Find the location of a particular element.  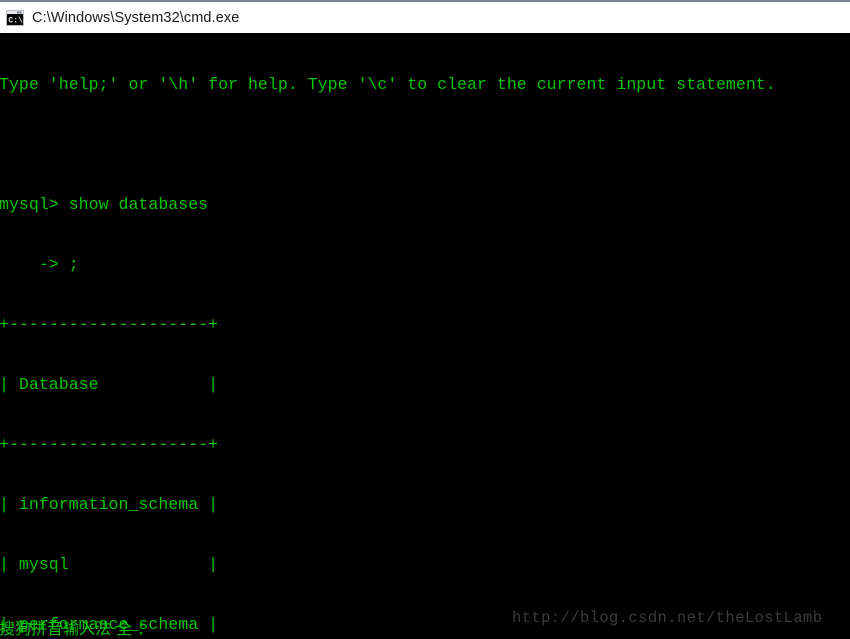

terminal-line: | information_schema | is located at coordinates (109, 504).